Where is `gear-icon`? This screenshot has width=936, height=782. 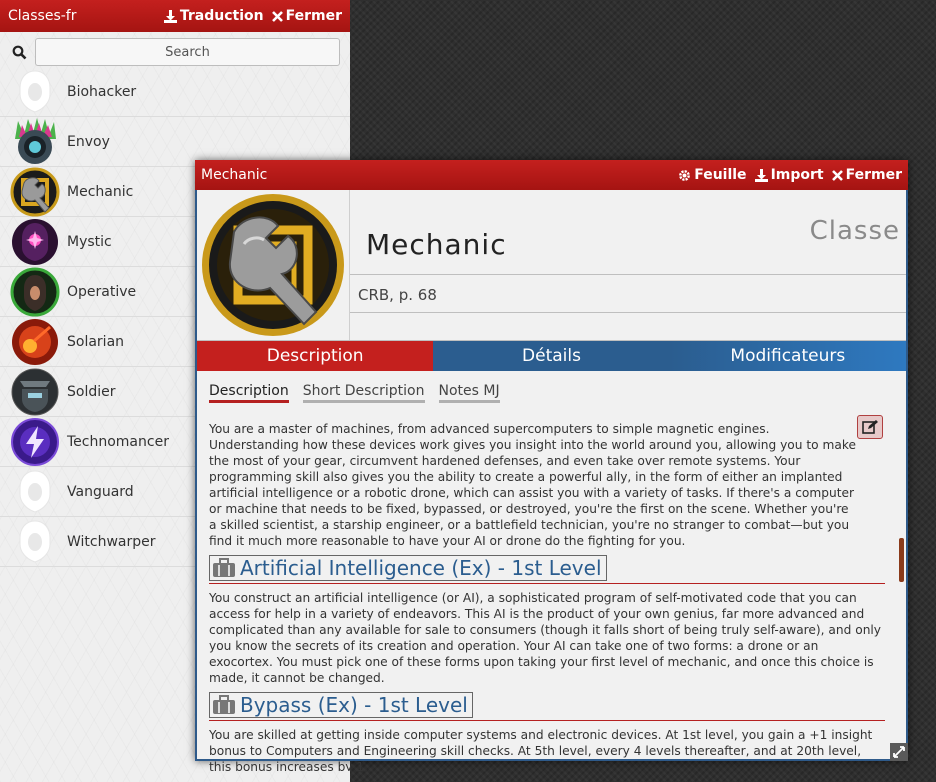 gear-icon is located at coordinates (685, 175).